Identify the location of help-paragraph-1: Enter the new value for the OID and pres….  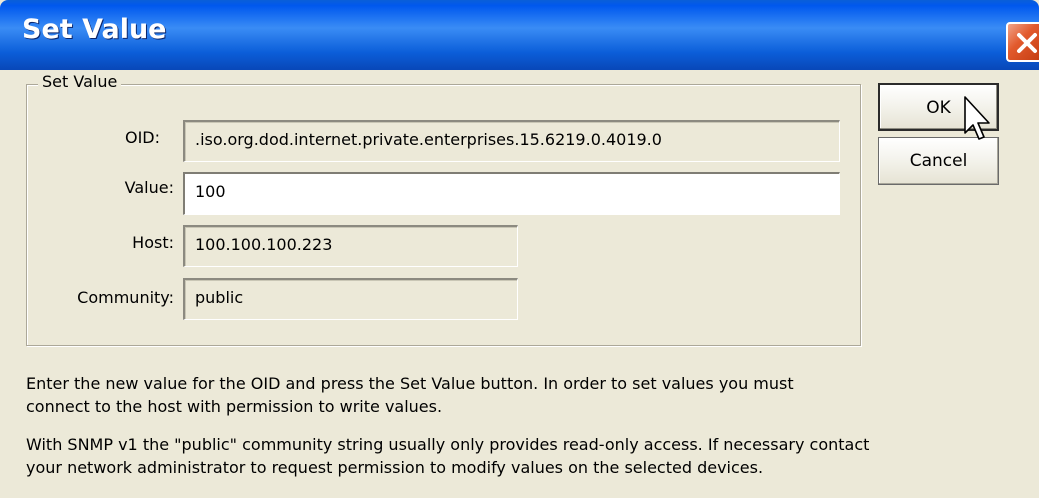
(531, 395).